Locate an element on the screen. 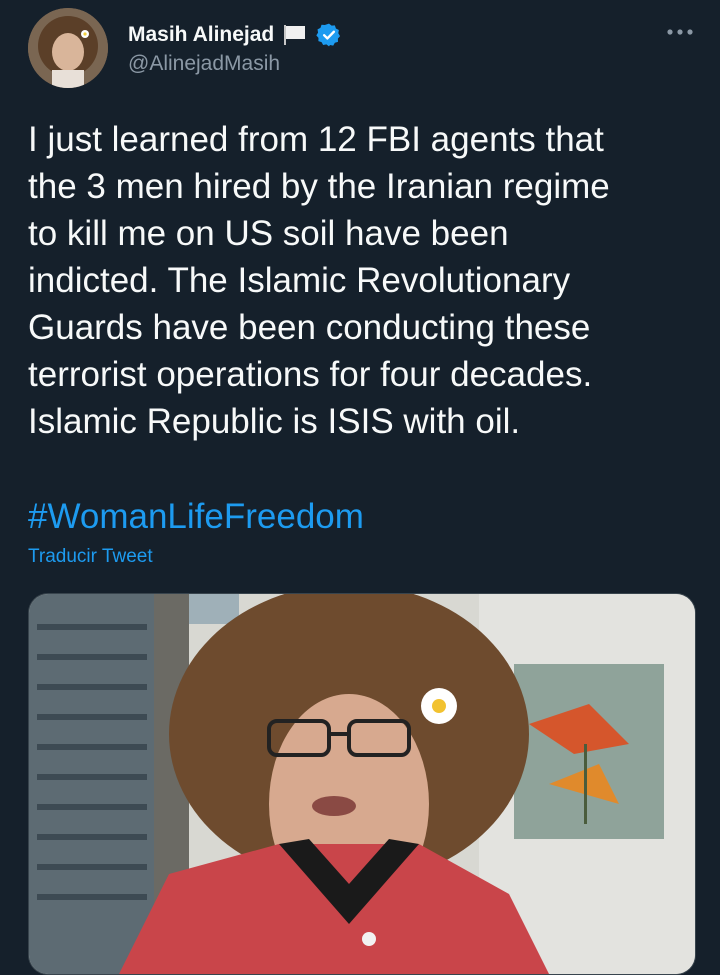  avatar-image is located at coordinates (68, 48).